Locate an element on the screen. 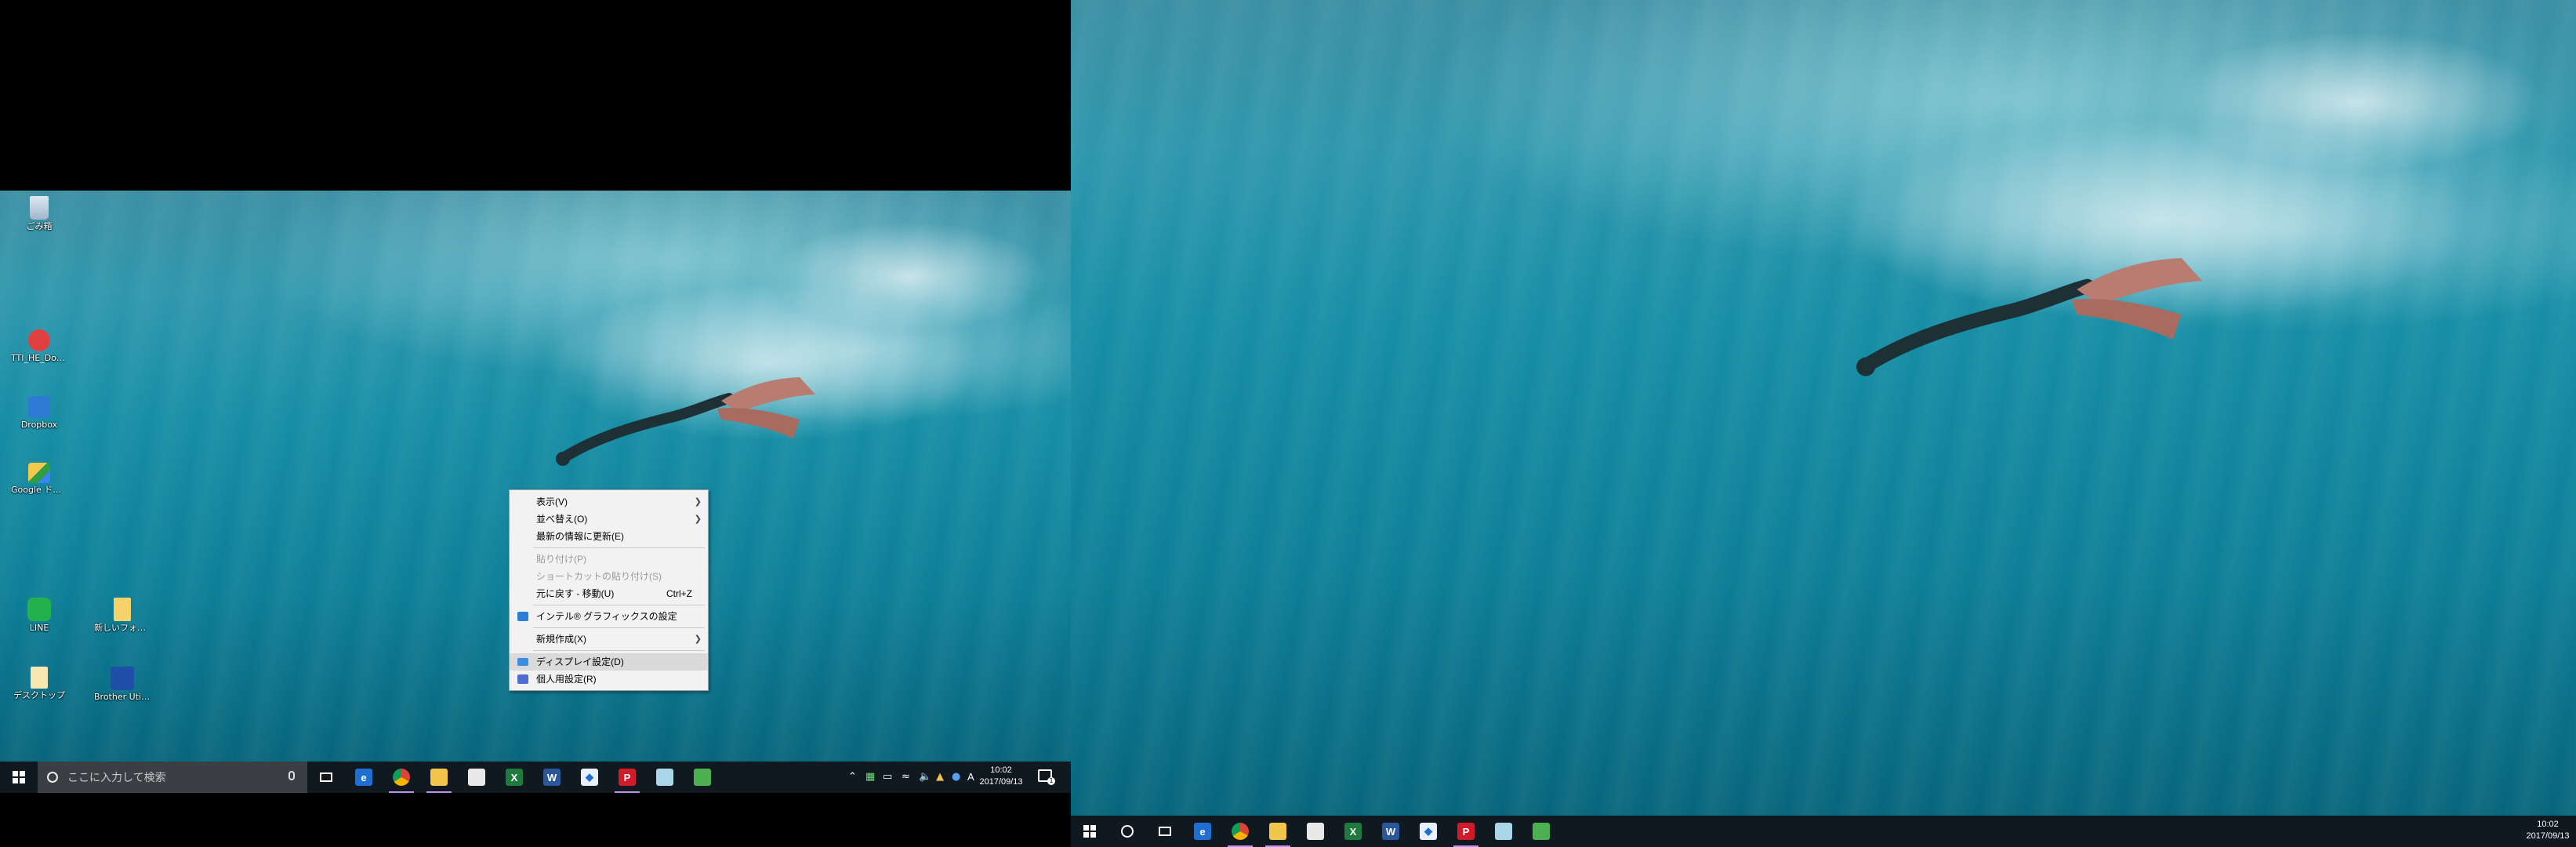 The height and width of the screenshot is (847, 2576). desktop-icon-google-drive: Google ドライブ is located at coordinates (39, 479).